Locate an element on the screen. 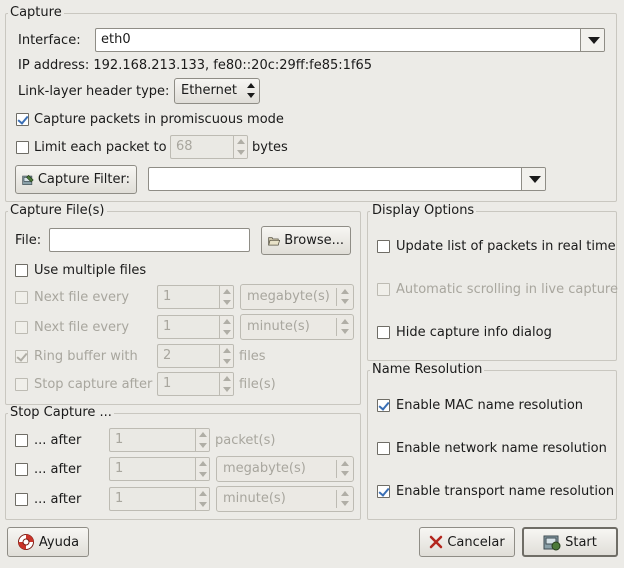 The width and height of the screenshot is (624, 568). autoscroll-label: Automatic scrolling in live capture is located at coordinates (507, 289).